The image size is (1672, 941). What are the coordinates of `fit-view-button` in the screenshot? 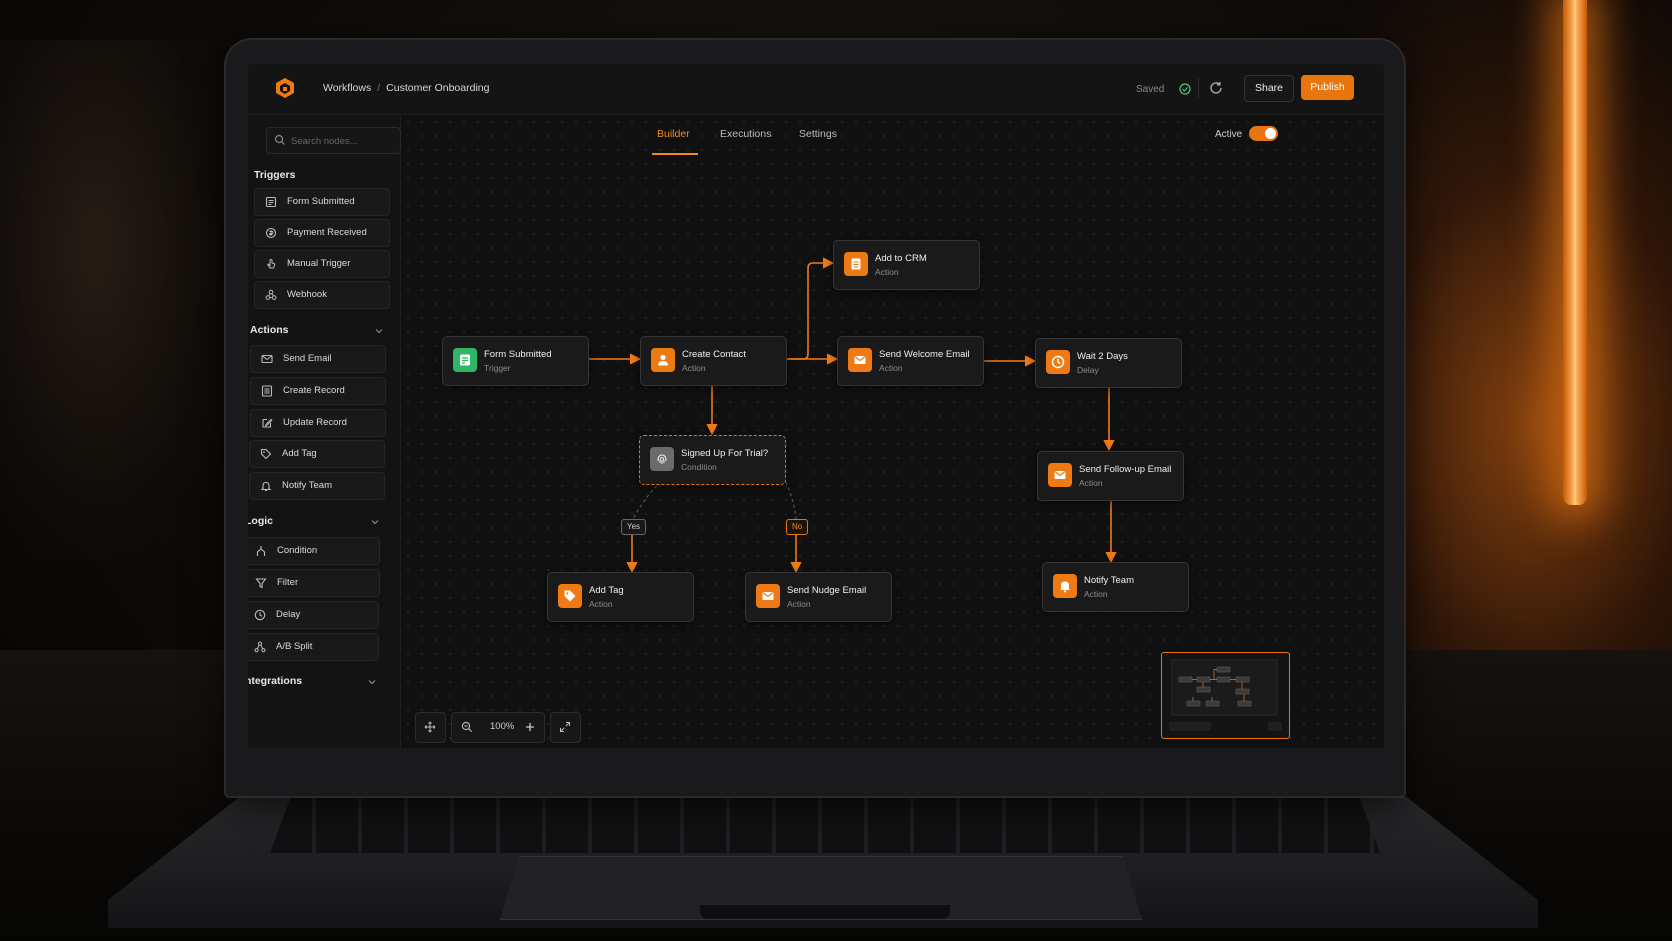 It's located at (565, 727).